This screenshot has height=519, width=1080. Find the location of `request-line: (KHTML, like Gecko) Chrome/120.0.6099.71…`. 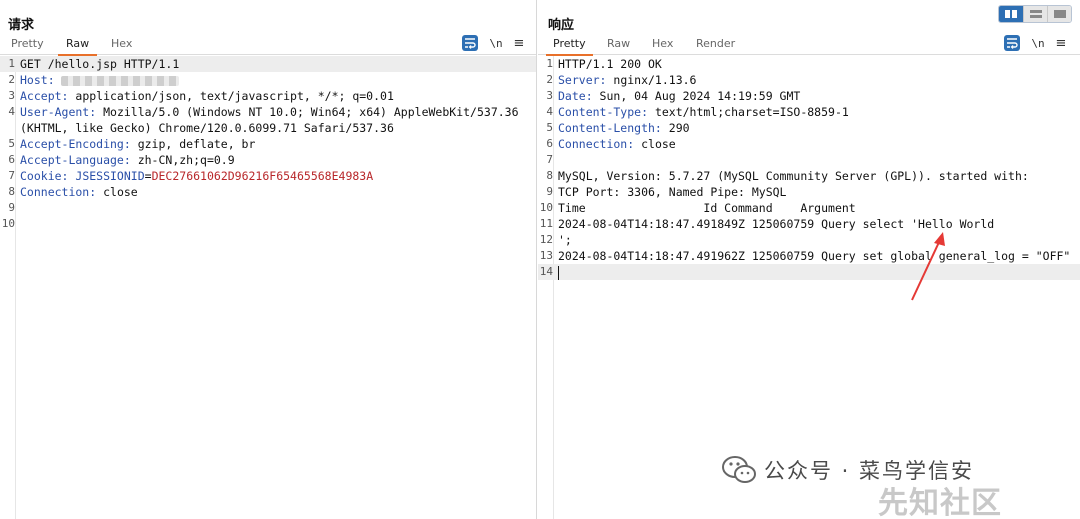

request-line: (KHTML, like Gecko) Chrome/120.0.6099.71… is located at coordinates (268, 128).